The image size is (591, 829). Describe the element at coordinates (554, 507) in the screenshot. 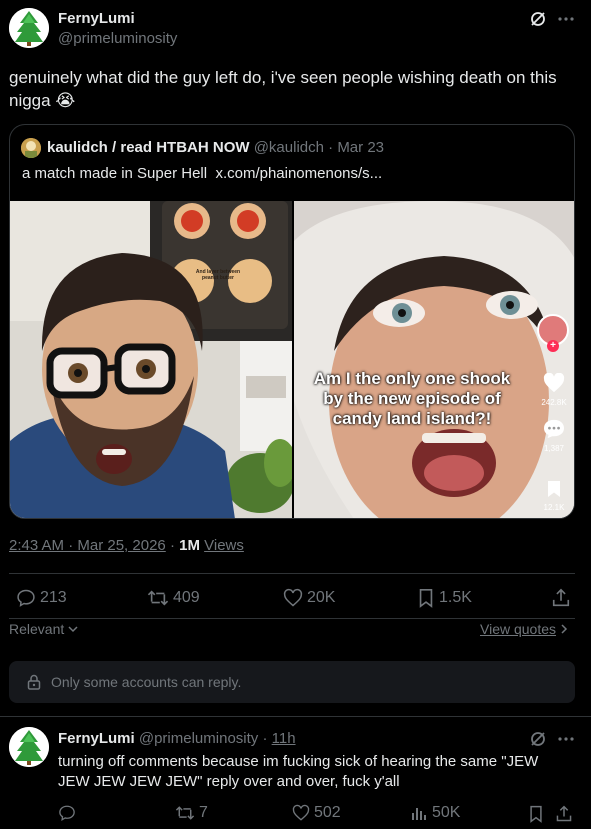

I see `video-save-count: 12.1K` at that location.